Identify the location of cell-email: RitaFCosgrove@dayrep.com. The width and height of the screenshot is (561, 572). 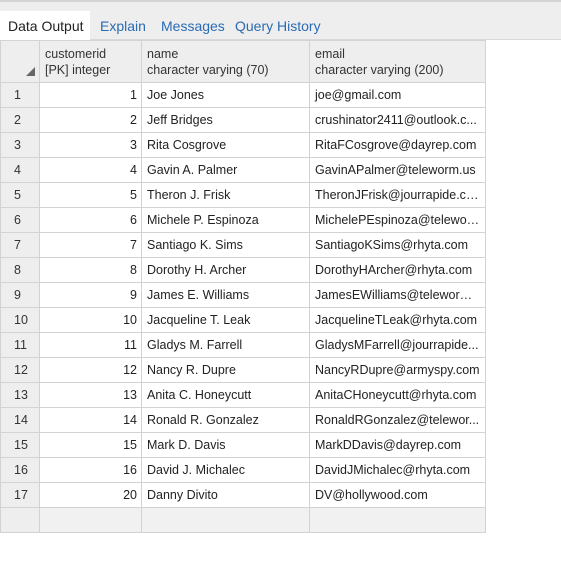
(397, 145).